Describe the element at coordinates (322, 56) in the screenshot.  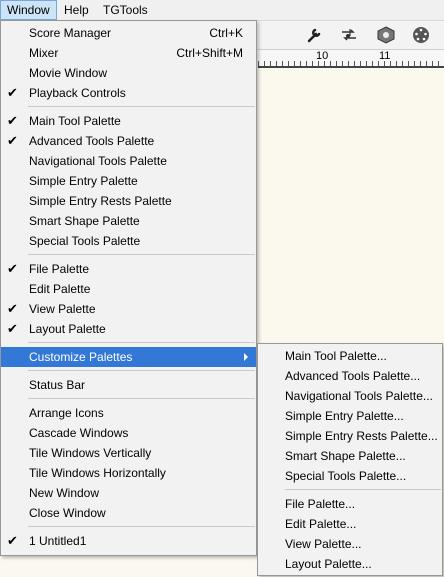
I see `ruler-label: 10` at that location.